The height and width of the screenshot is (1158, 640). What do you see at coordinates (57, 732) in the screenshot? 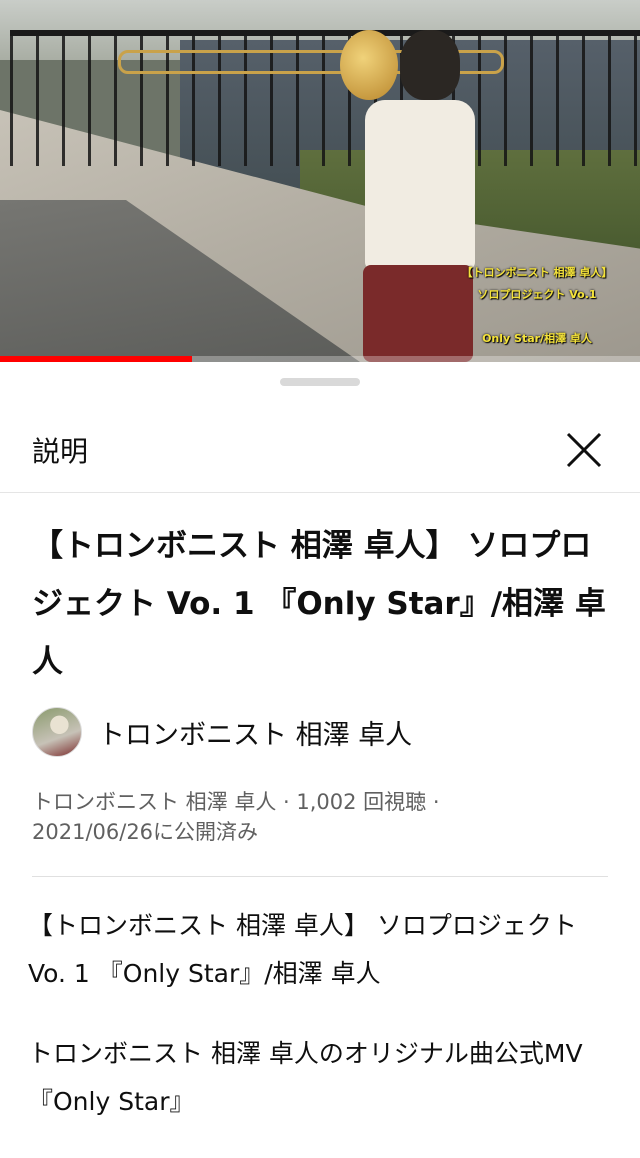
I see `avatar` at bounding box center [57, 732].